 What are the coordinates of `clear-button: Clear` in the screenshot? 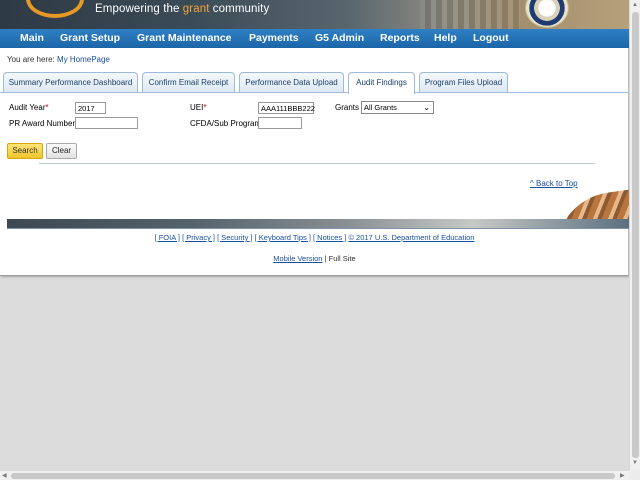 It's located at (61, 151).